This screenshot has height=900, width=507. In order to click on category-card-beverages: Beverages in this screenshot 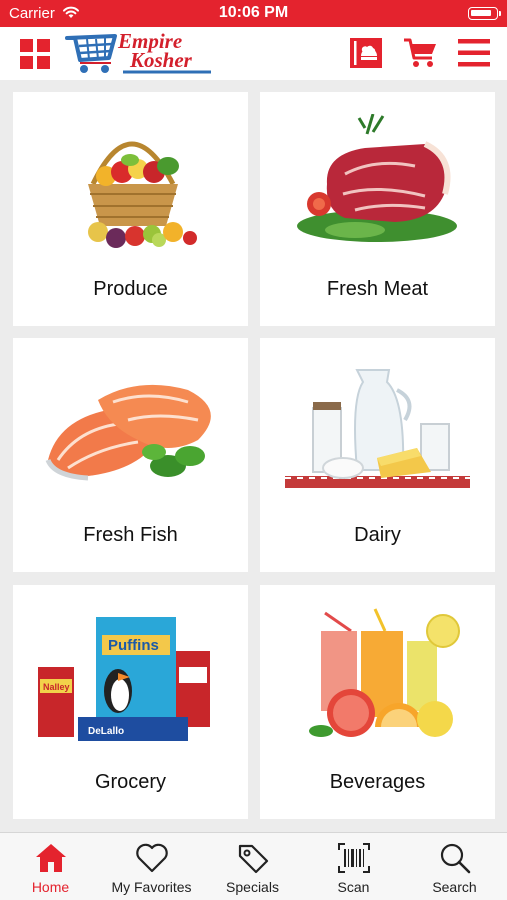, I will do `click(377, 702)`.